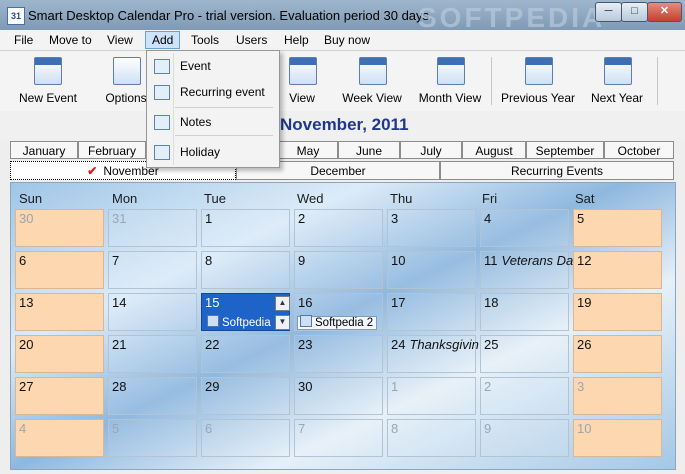 The width and height of the screenshot is (685, 474). What do you see at coordinates (634, 12) in the screenshot?
I see `maximize-button: □` at bounding box center [634, 12].